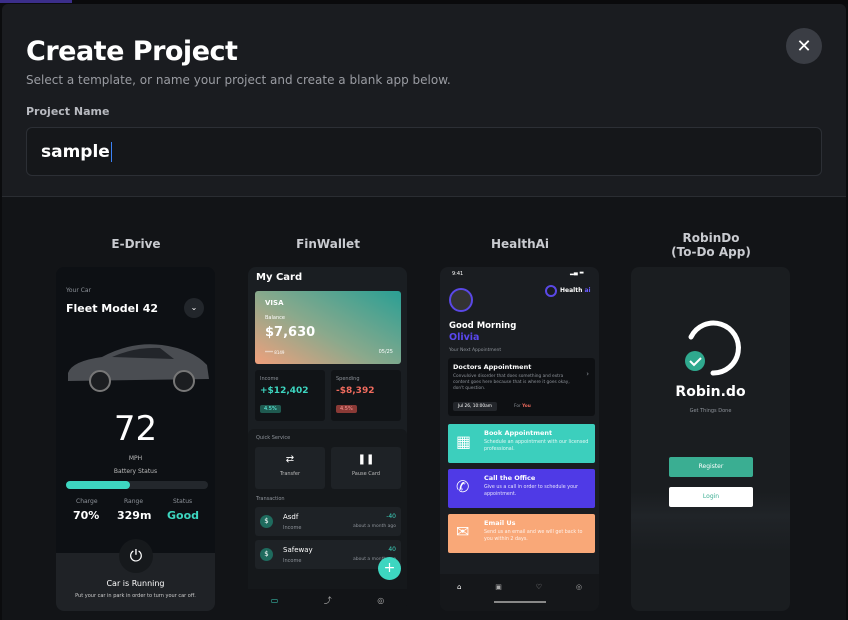  Describe the element at coordinates (290, 332) in the screenshot. I see `balance-value: $7,630` at that location.